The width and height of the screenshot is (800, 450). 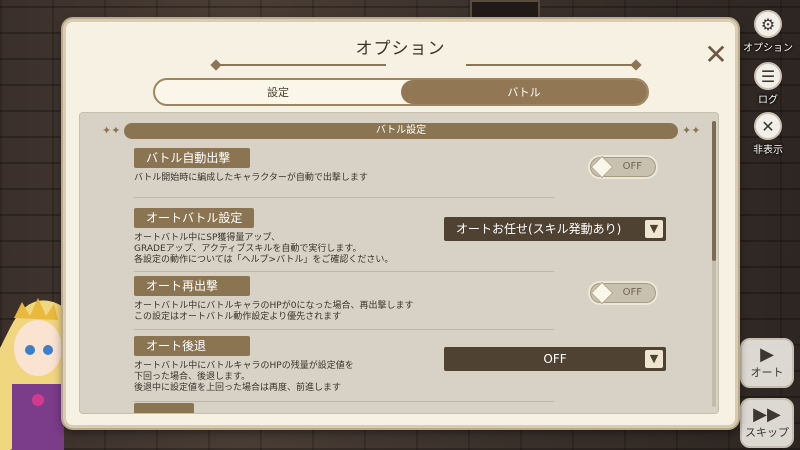 What do you see at coordinates (164, 408) in the screenshot?
I see `next-setting-label-partial` at bounding box center [164, 408].